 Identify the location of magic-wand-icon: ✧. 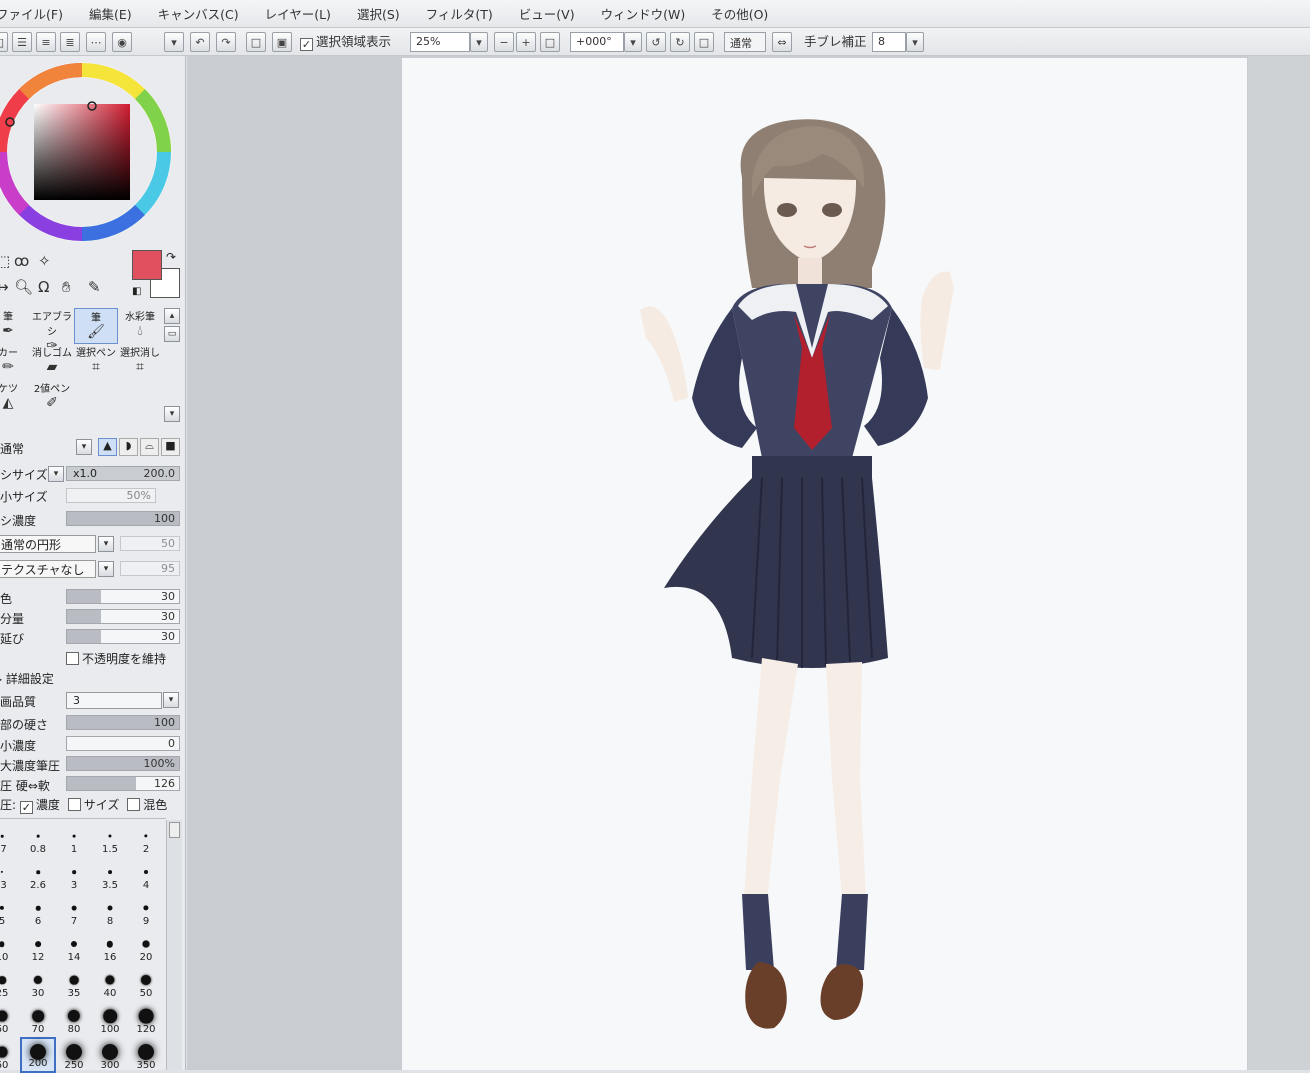
(44, 261).